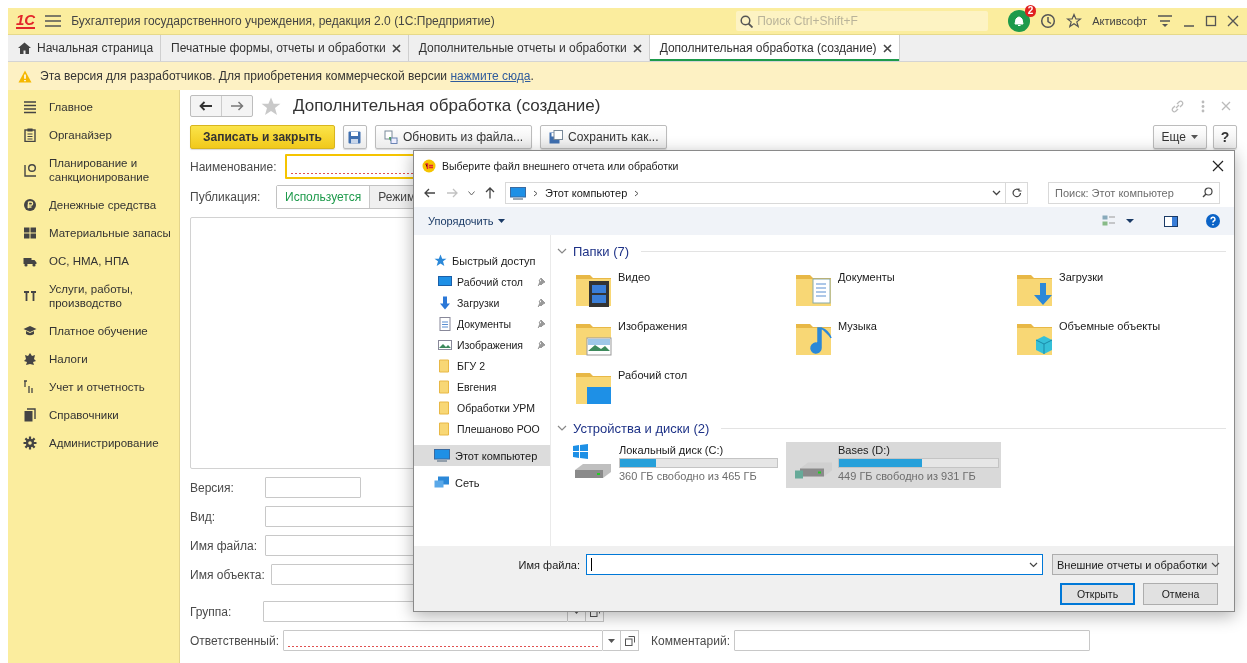  Describe the element at coordinates (1030, 11) in the screenshot. I see `notification-badge: 2` at that location.